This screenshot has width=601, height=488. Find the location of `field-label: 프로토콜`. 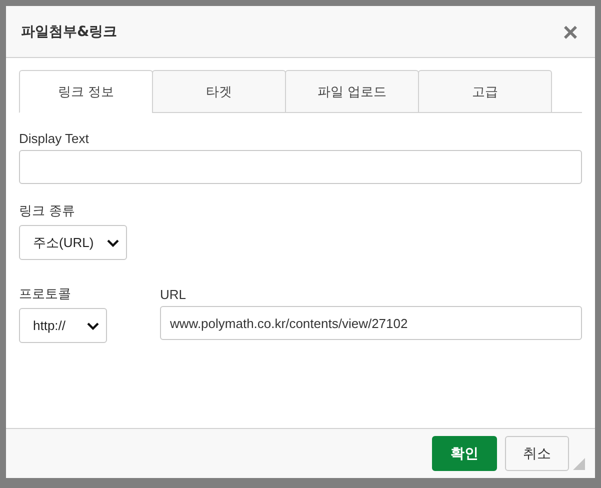

field-label: 프로토콜 is located at coordinates (45, 294).